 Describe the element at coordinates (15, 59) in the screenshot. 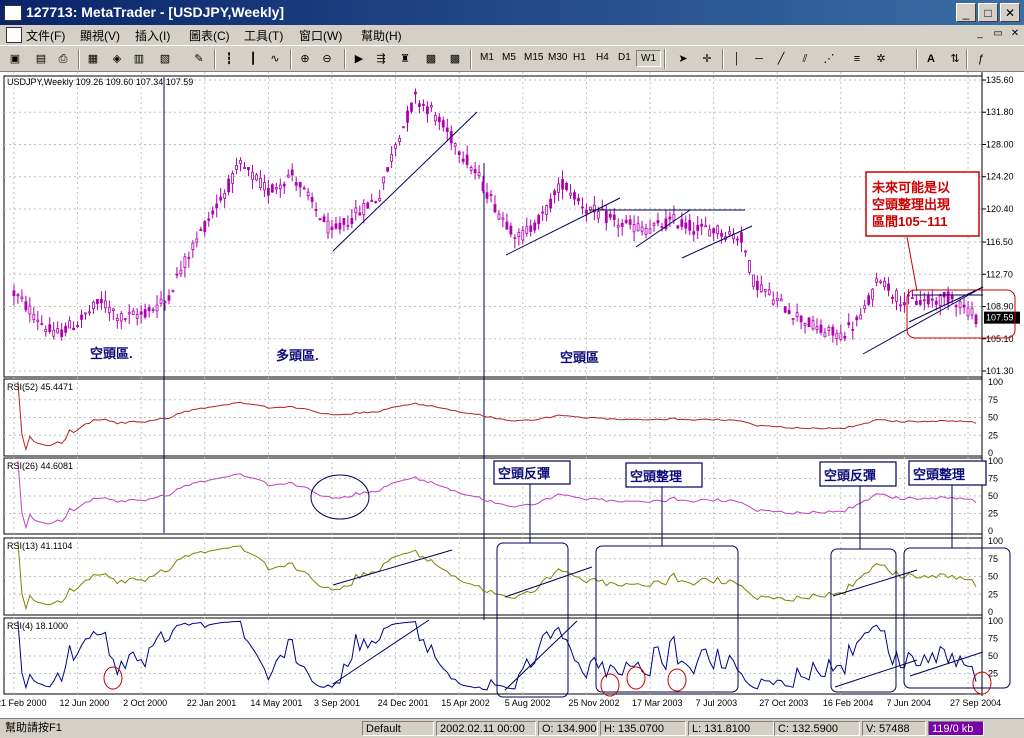

I see `profiles-icon: ▣` at that location.